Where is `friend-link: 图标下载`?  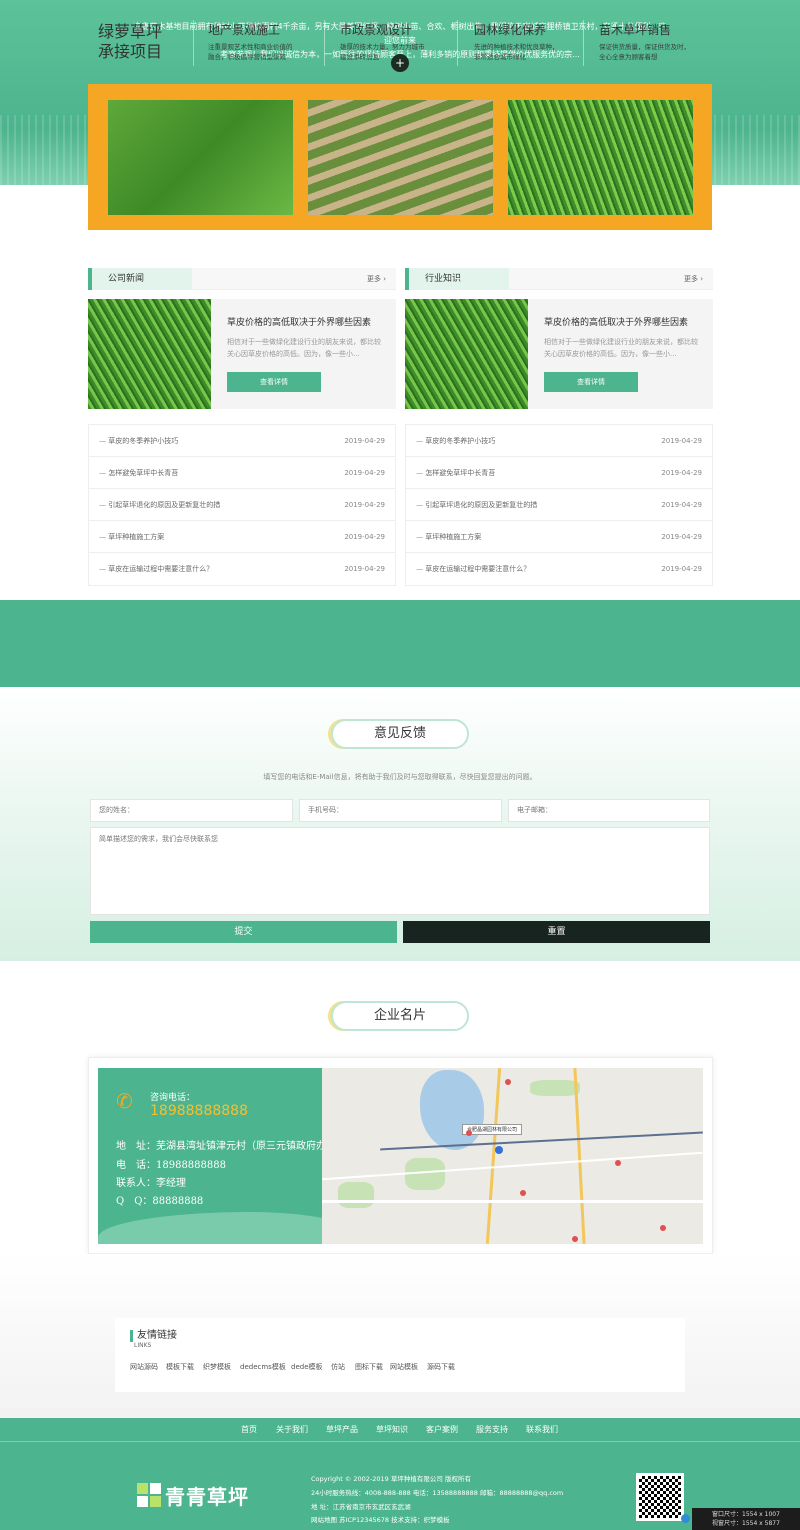
friend-link: 图标下载 is located at coordinates (369, 1367).